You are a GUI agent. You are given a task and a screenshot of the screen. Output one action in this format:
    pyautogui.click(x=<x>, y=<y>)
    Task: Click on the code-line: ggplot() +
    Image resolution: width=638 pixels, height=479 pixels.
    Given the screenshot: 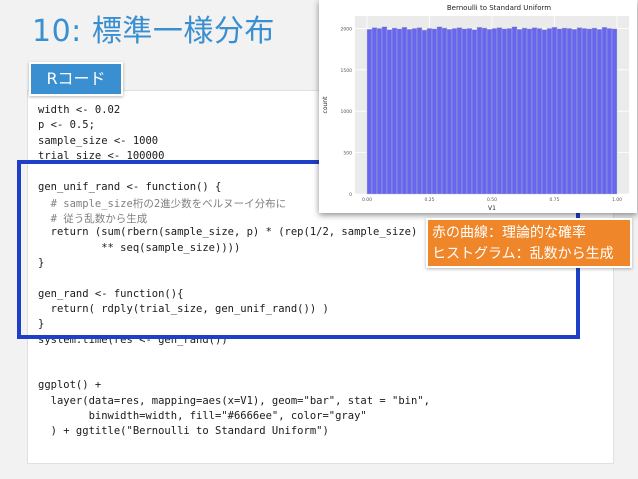 What is the action you would take?
    pyautogui.click(x=70, y=385)
    